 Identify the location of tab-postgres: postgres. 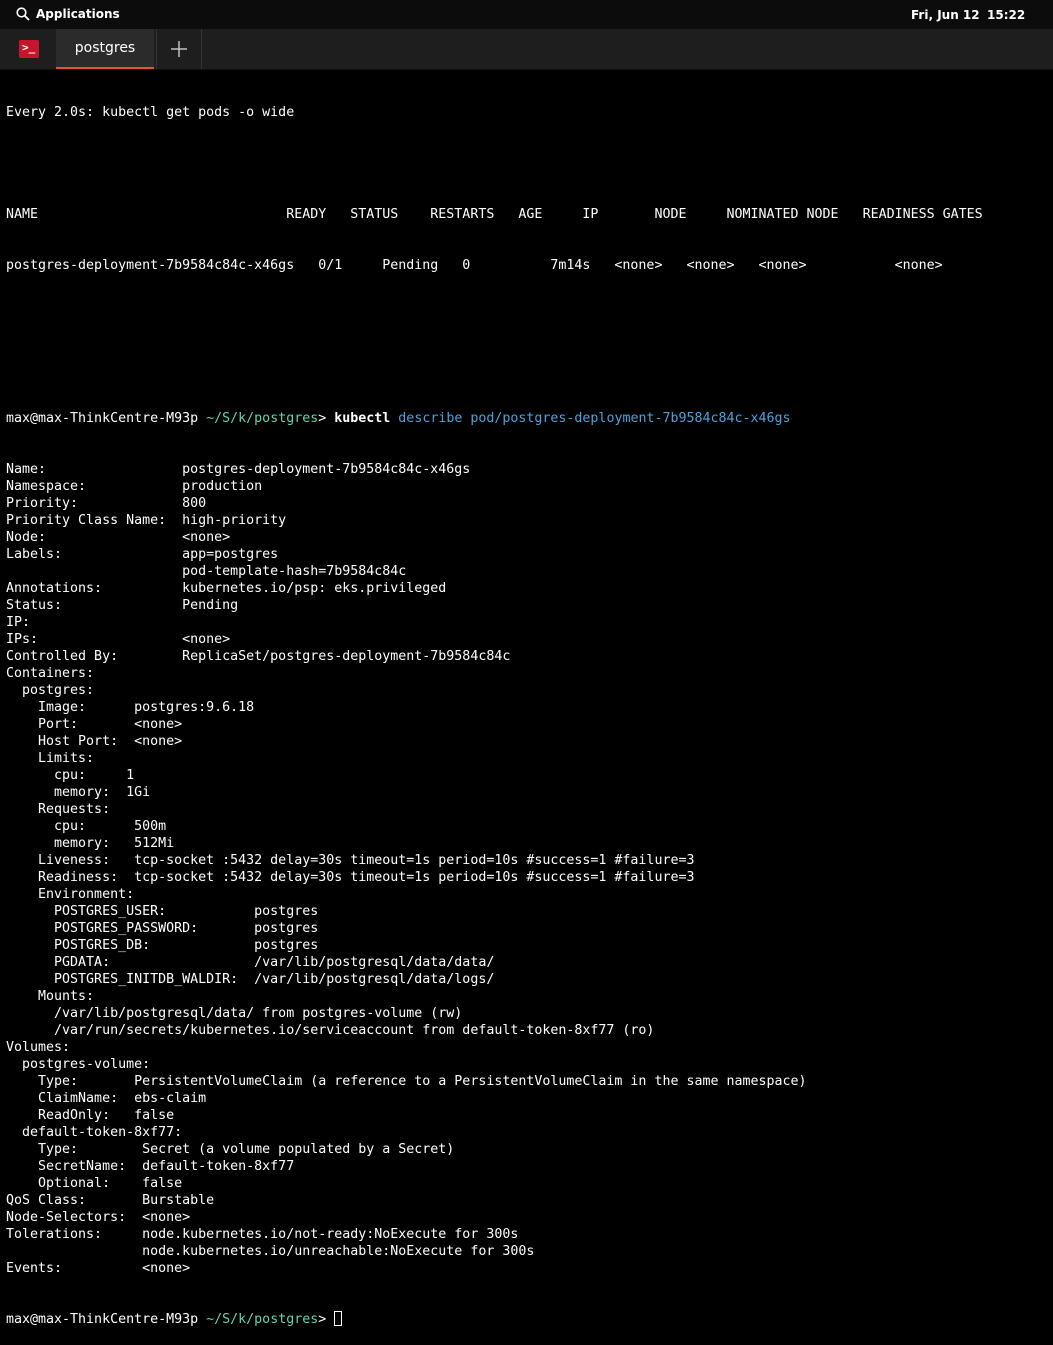
(105, 49).